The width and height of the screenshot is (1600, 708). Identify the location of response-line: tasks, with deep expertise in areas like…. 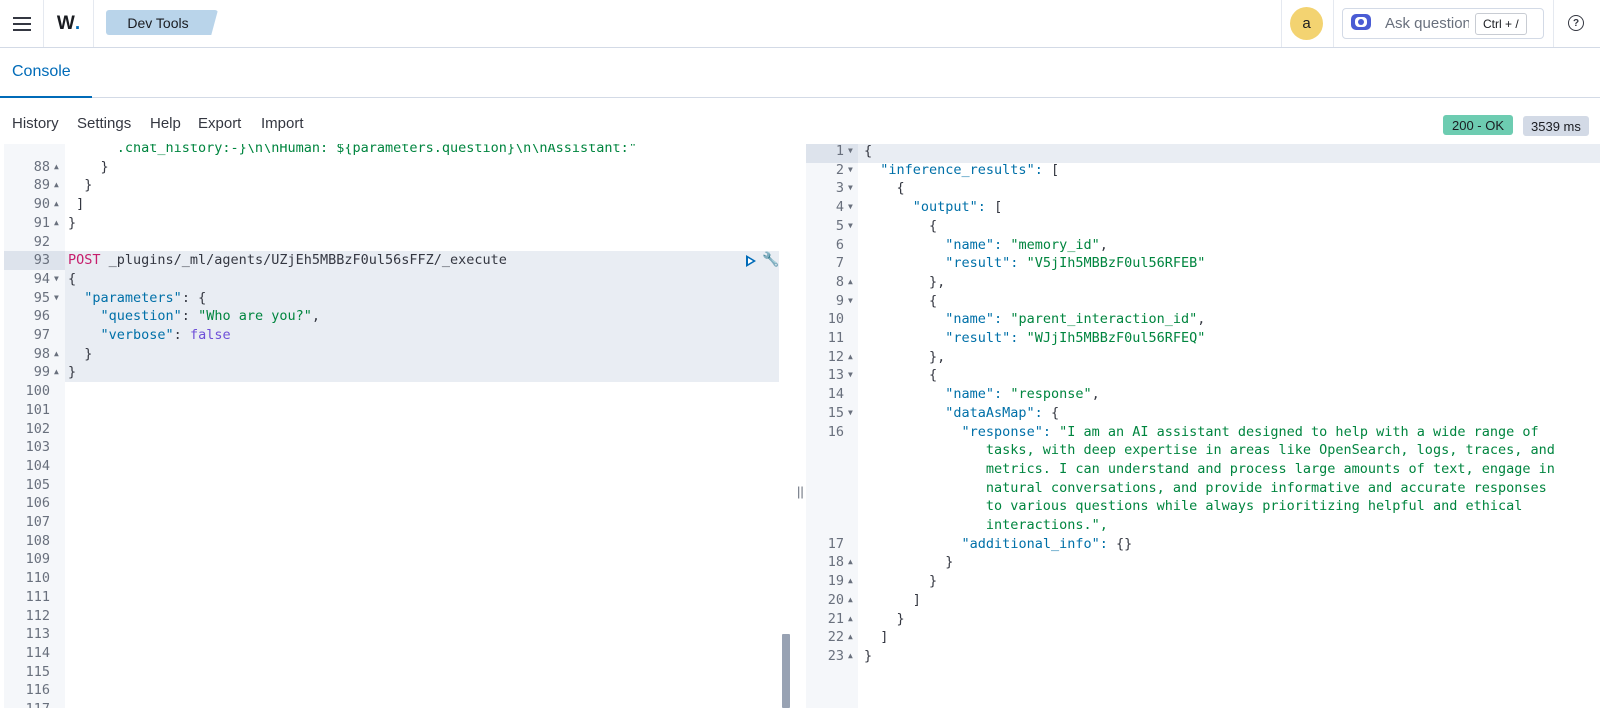
(1203, 450).